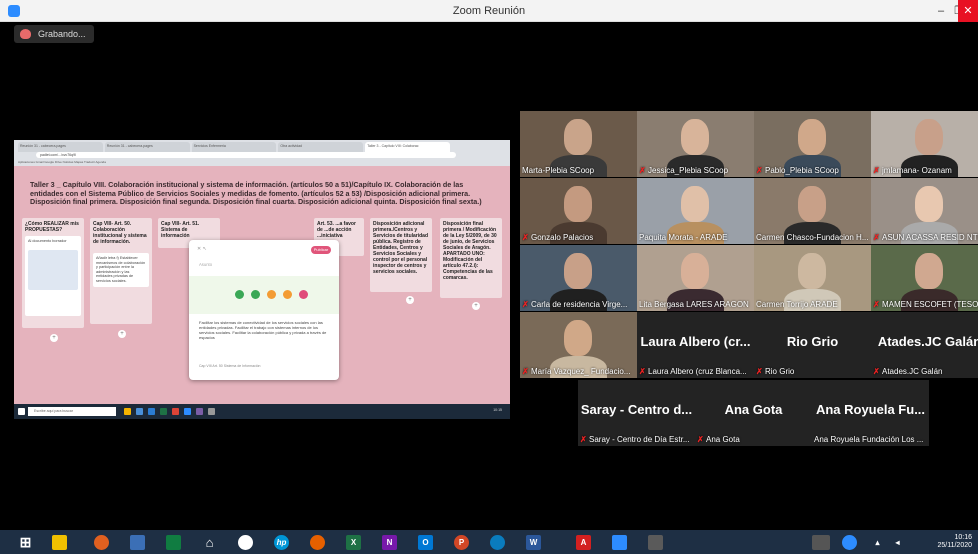 The image size is (978, 554). I want to click on participant-tile: Atades.JC Galán ✗ Atades.JC Galán, so click(924, 345).